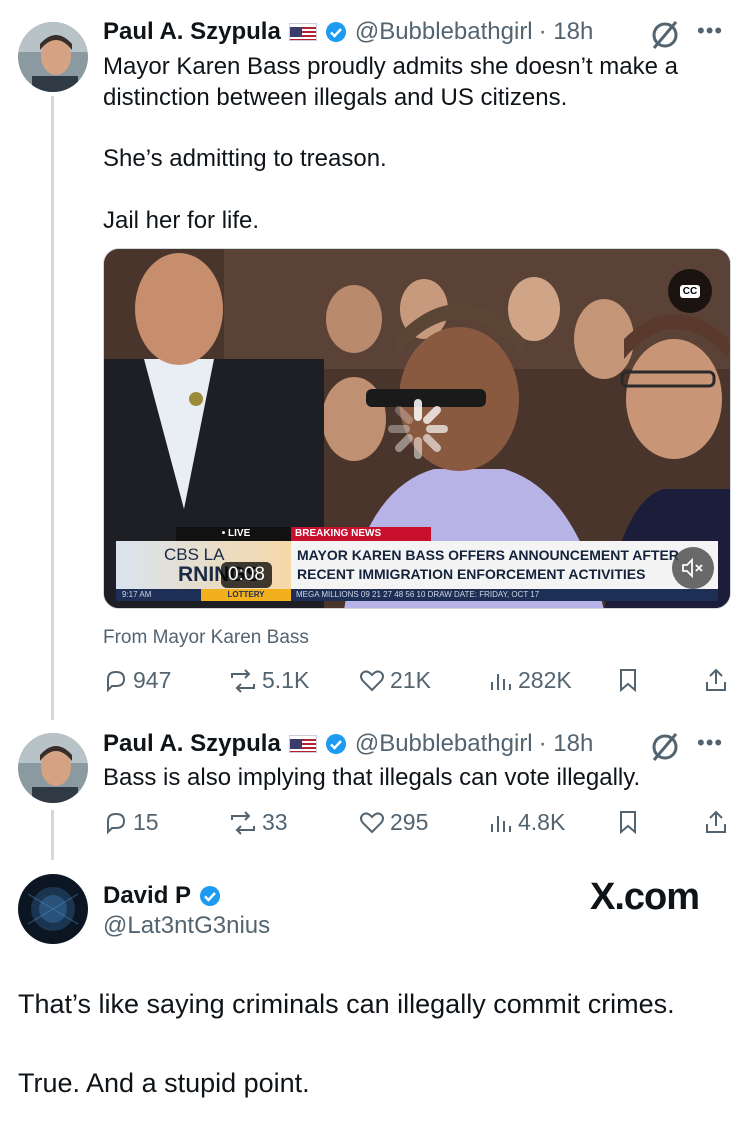 Image resolution: width=750 pixels, height=1126 pixels. I want to click on reply-count: 15, so click(146, 822).